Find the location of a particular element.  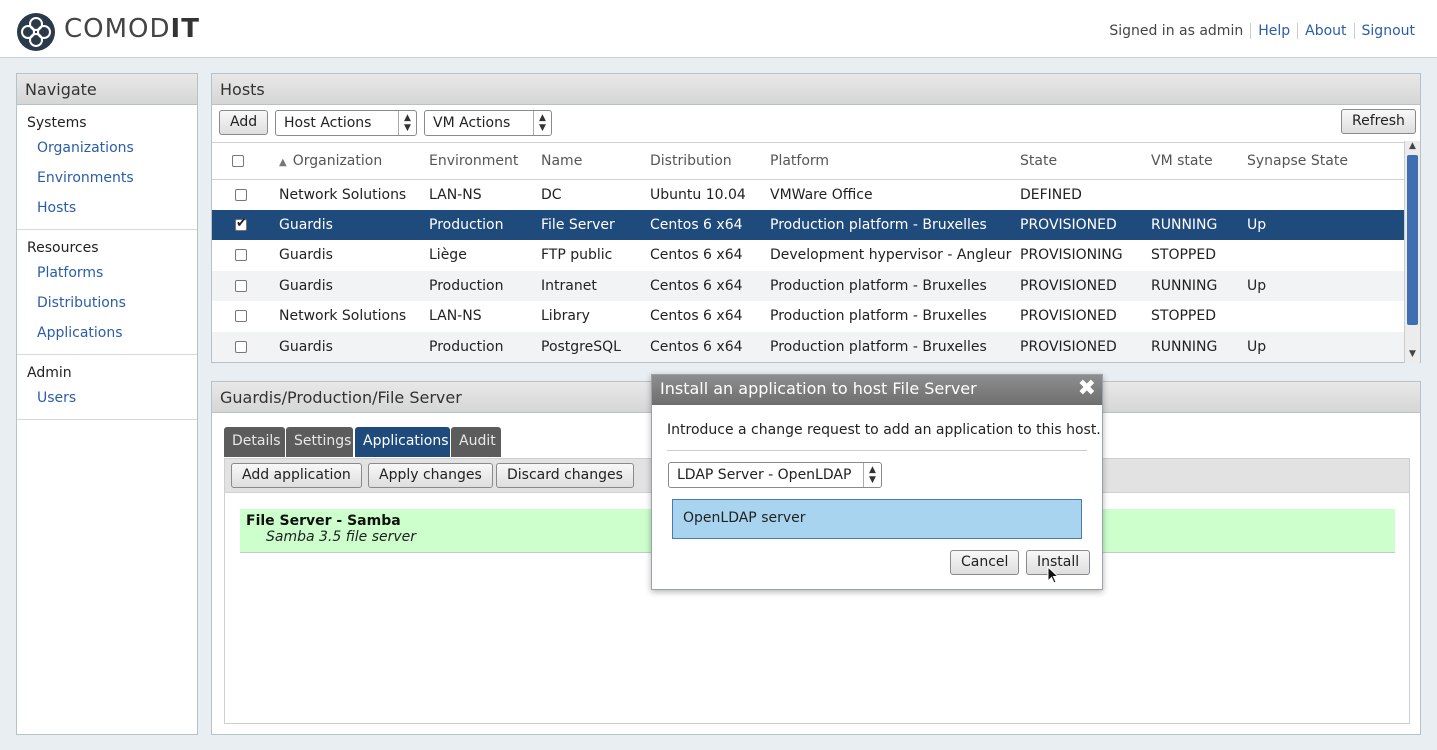

nav-section-systems: Systems Organizations Environments Hosts is located at coordinates (107, 167).